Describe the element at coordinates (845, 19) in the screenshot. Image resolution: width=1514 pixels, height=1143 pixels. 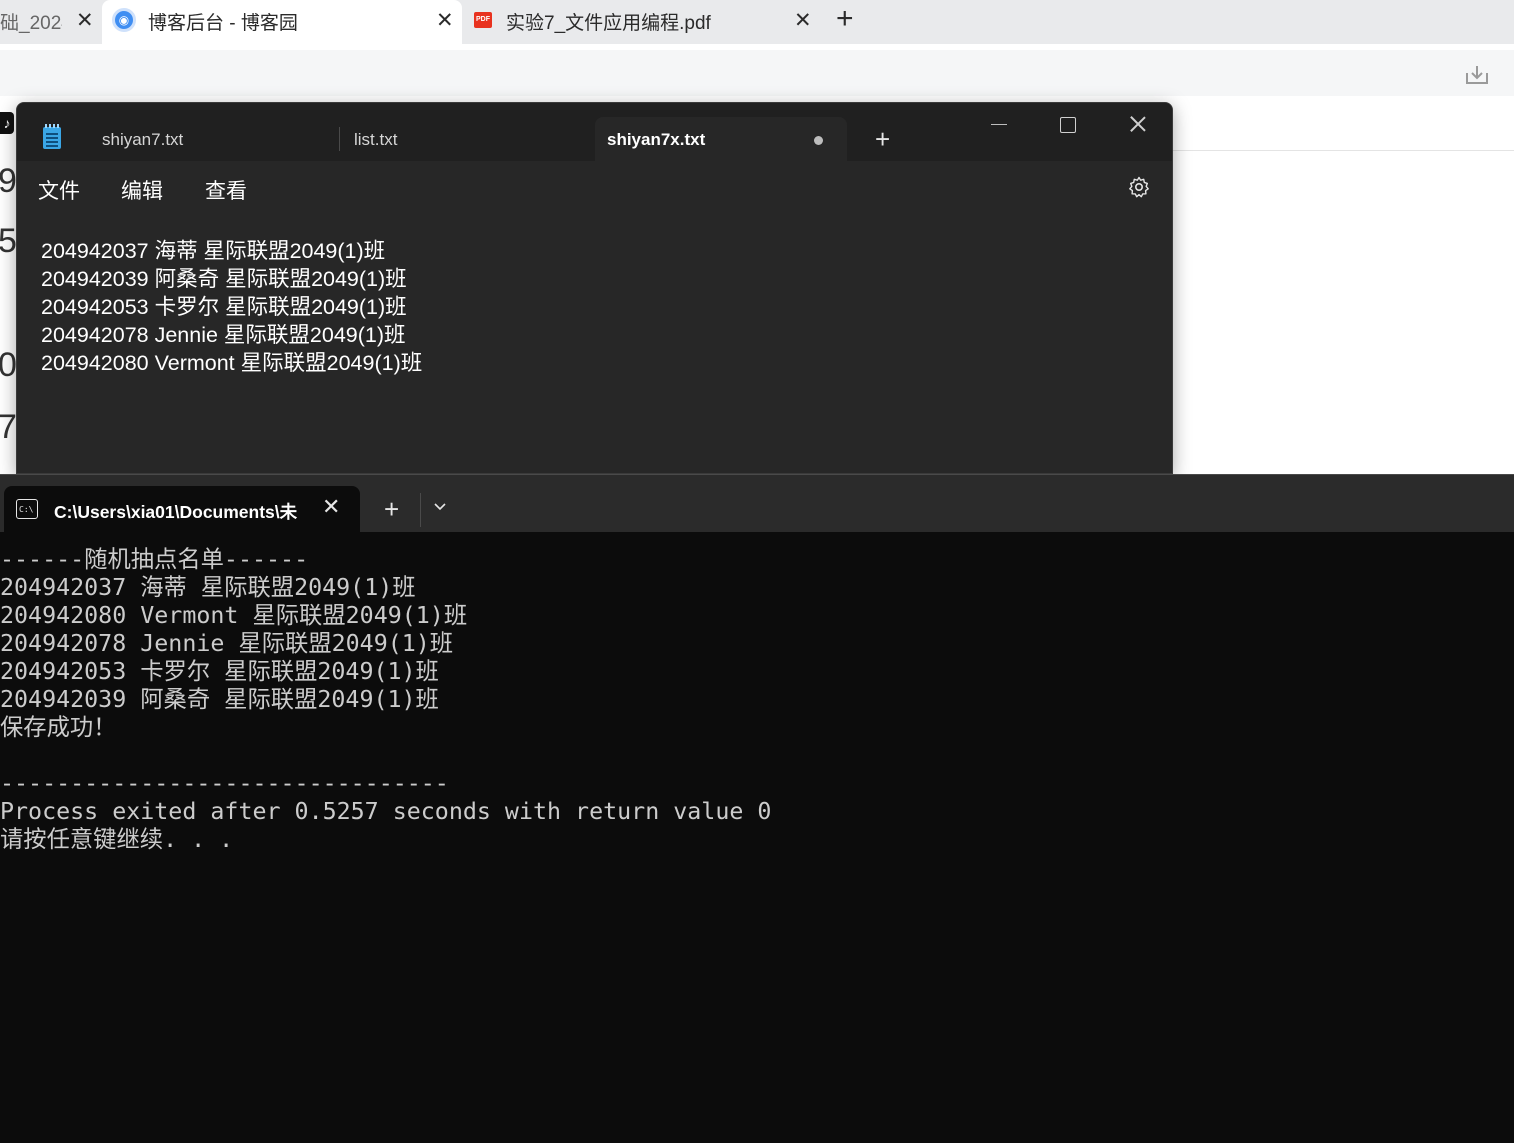
I see `new-tab-button: +` at that location.